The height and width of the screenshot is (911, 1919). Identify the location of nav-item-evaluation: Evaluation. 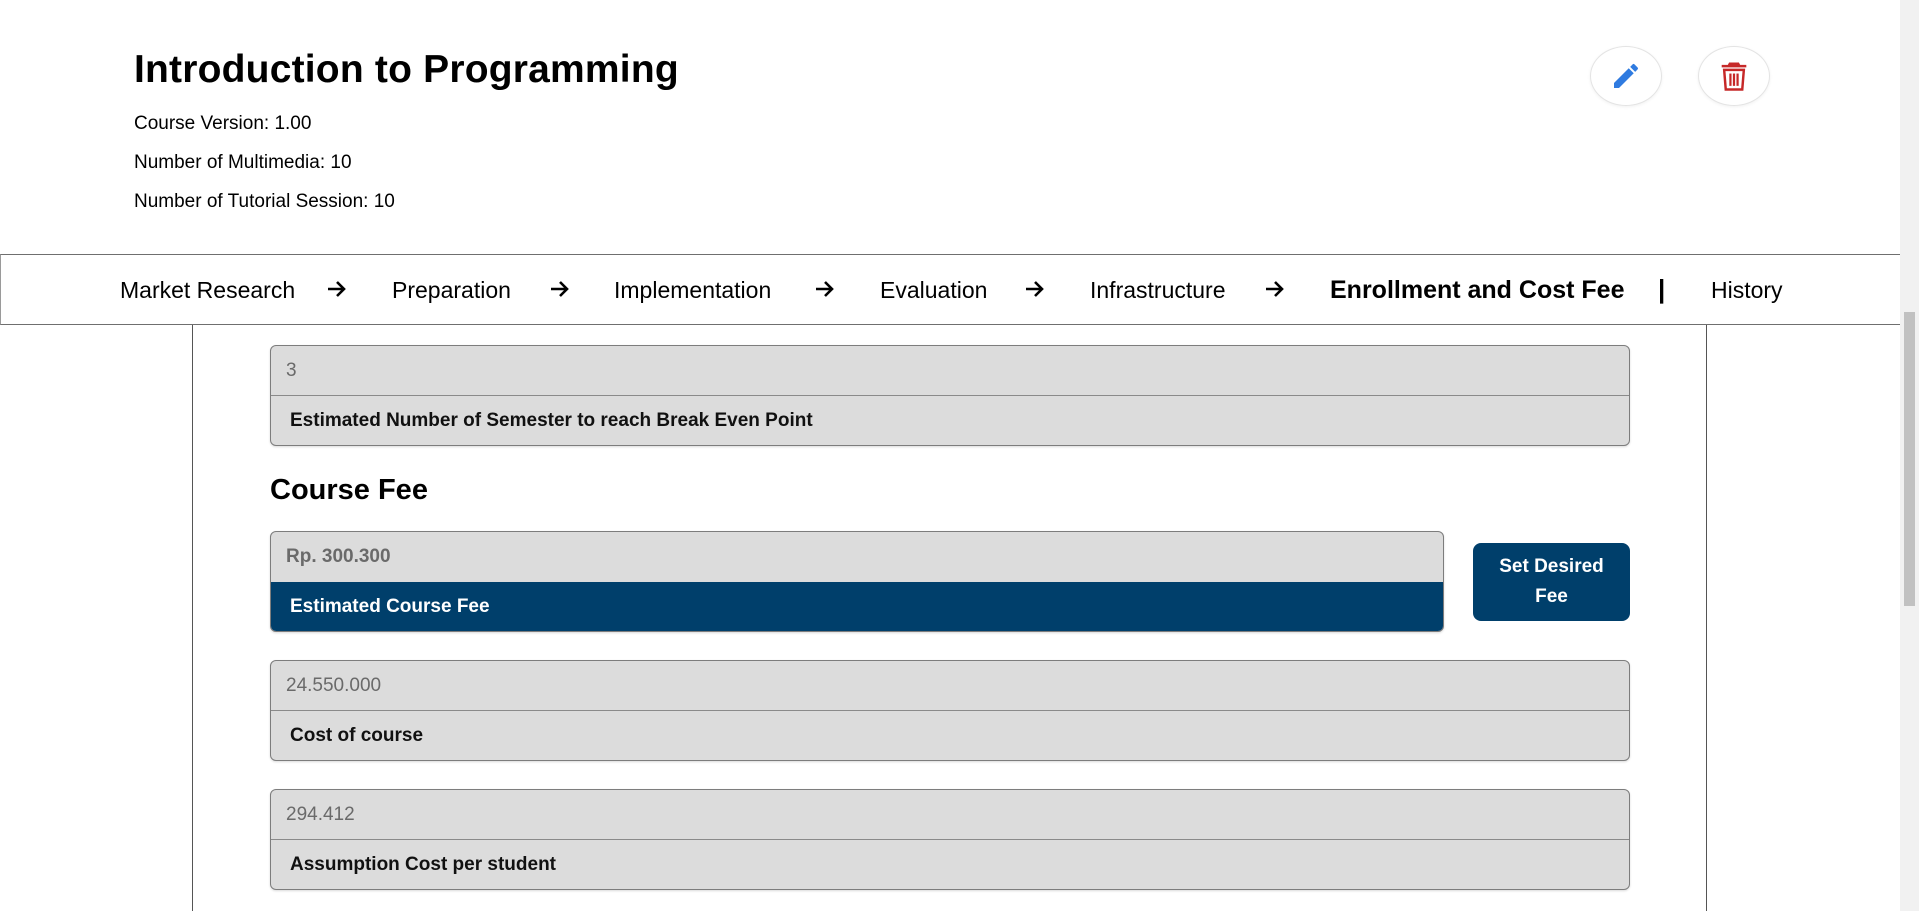
(933, 290).